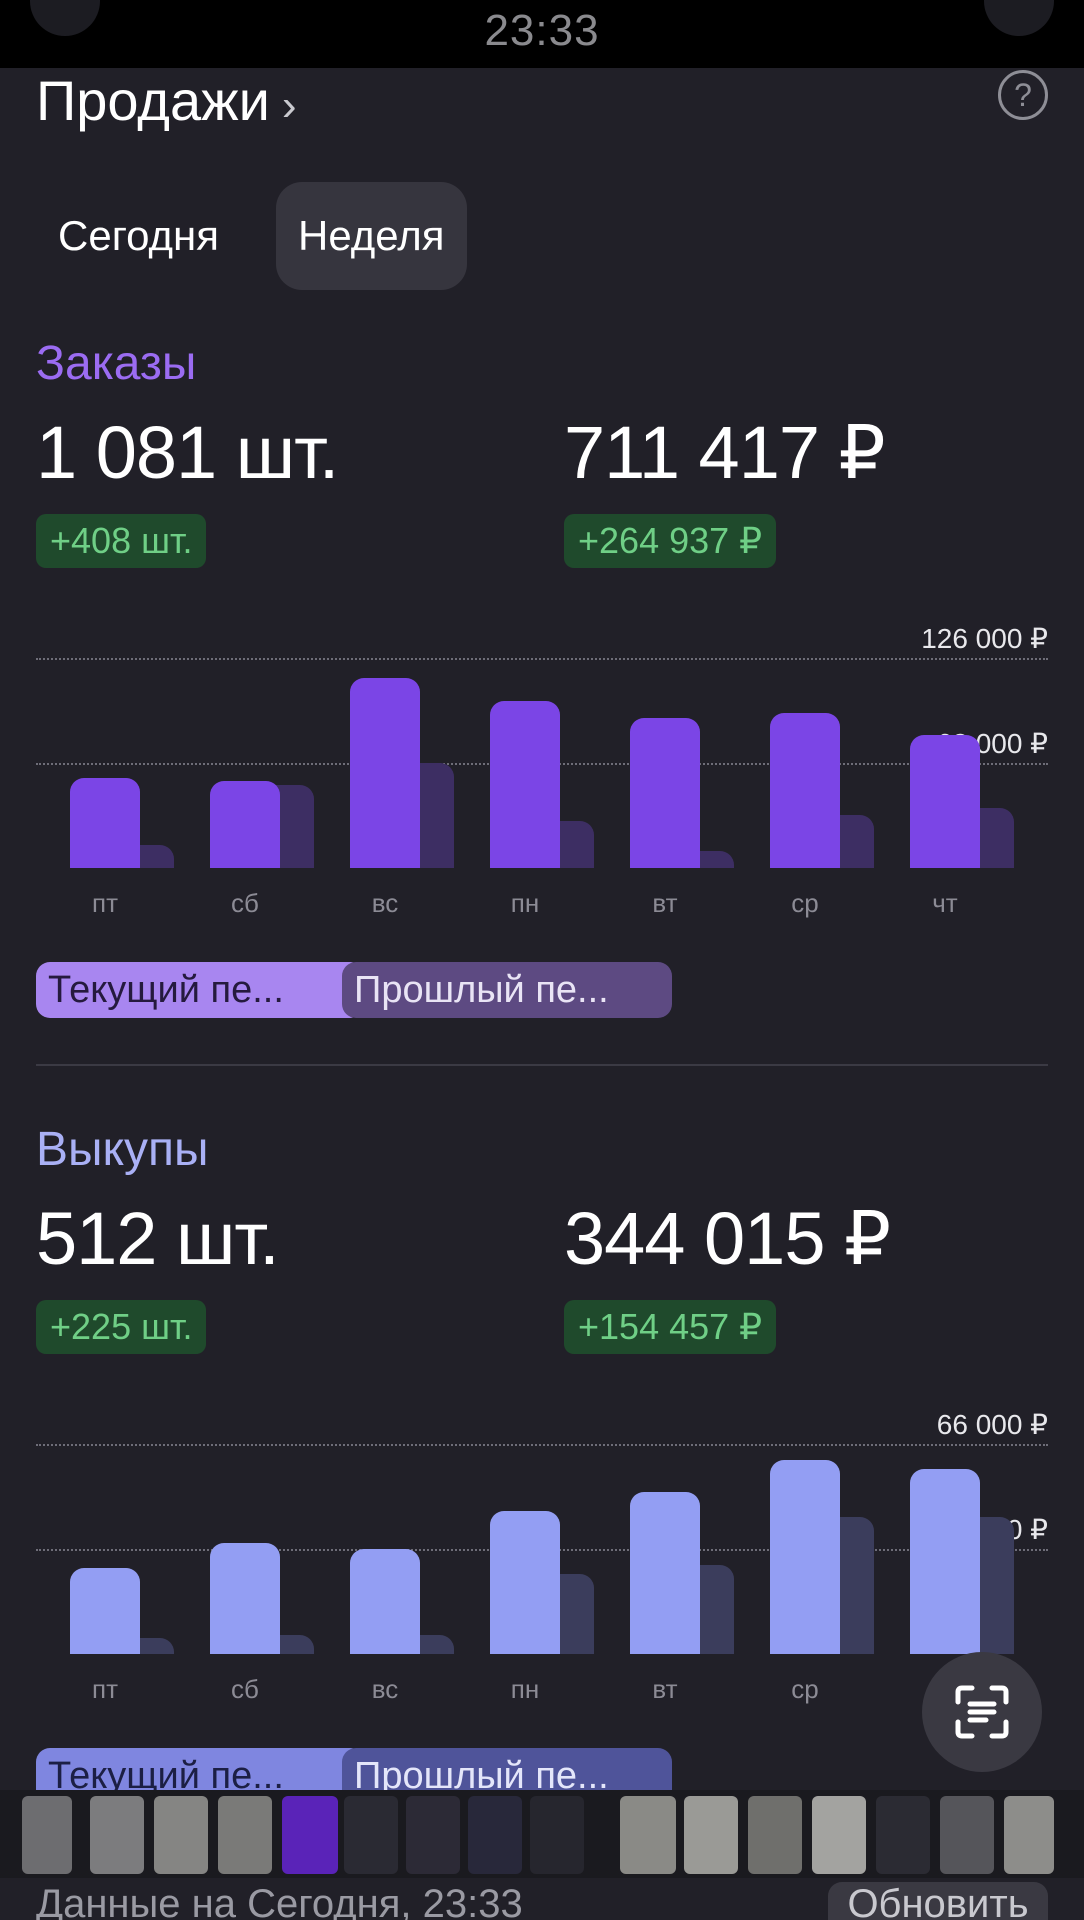 This screenshot has height=1920, width=1084. I want to click on page-title: Продажи ›, so click(166, 100).